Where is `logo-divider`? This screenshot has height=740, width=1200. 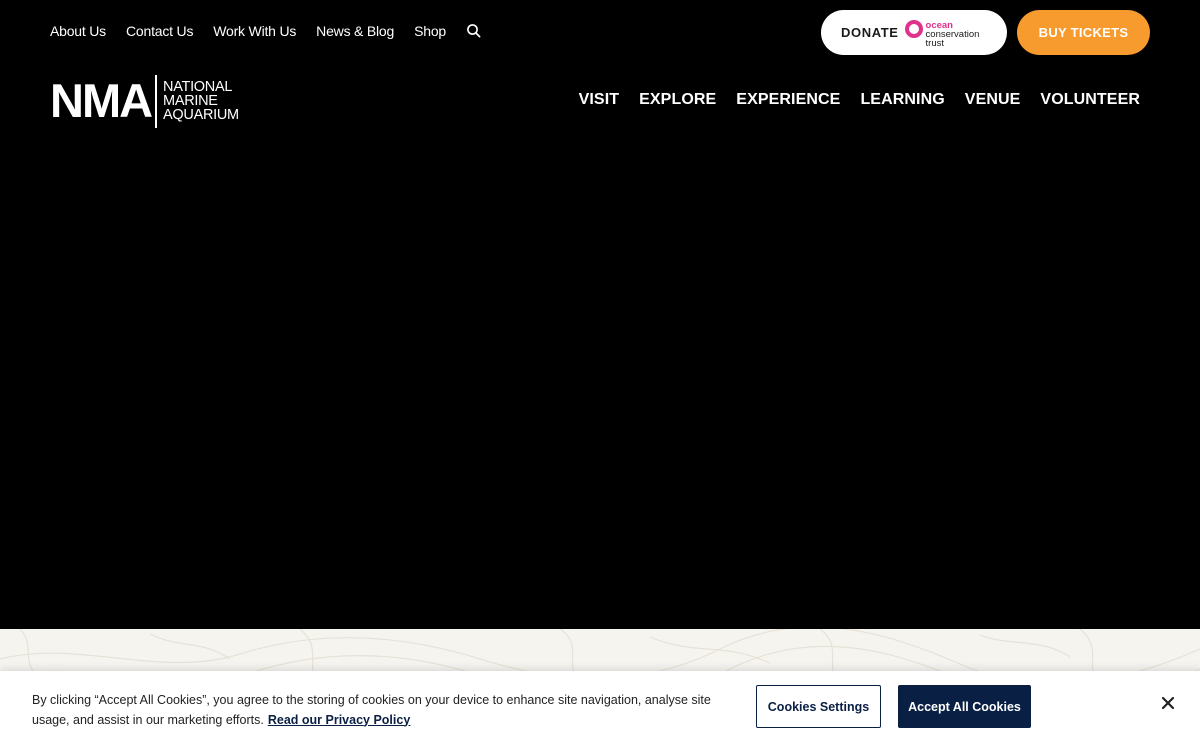 logo-divider is located at coordinates (156, 101).